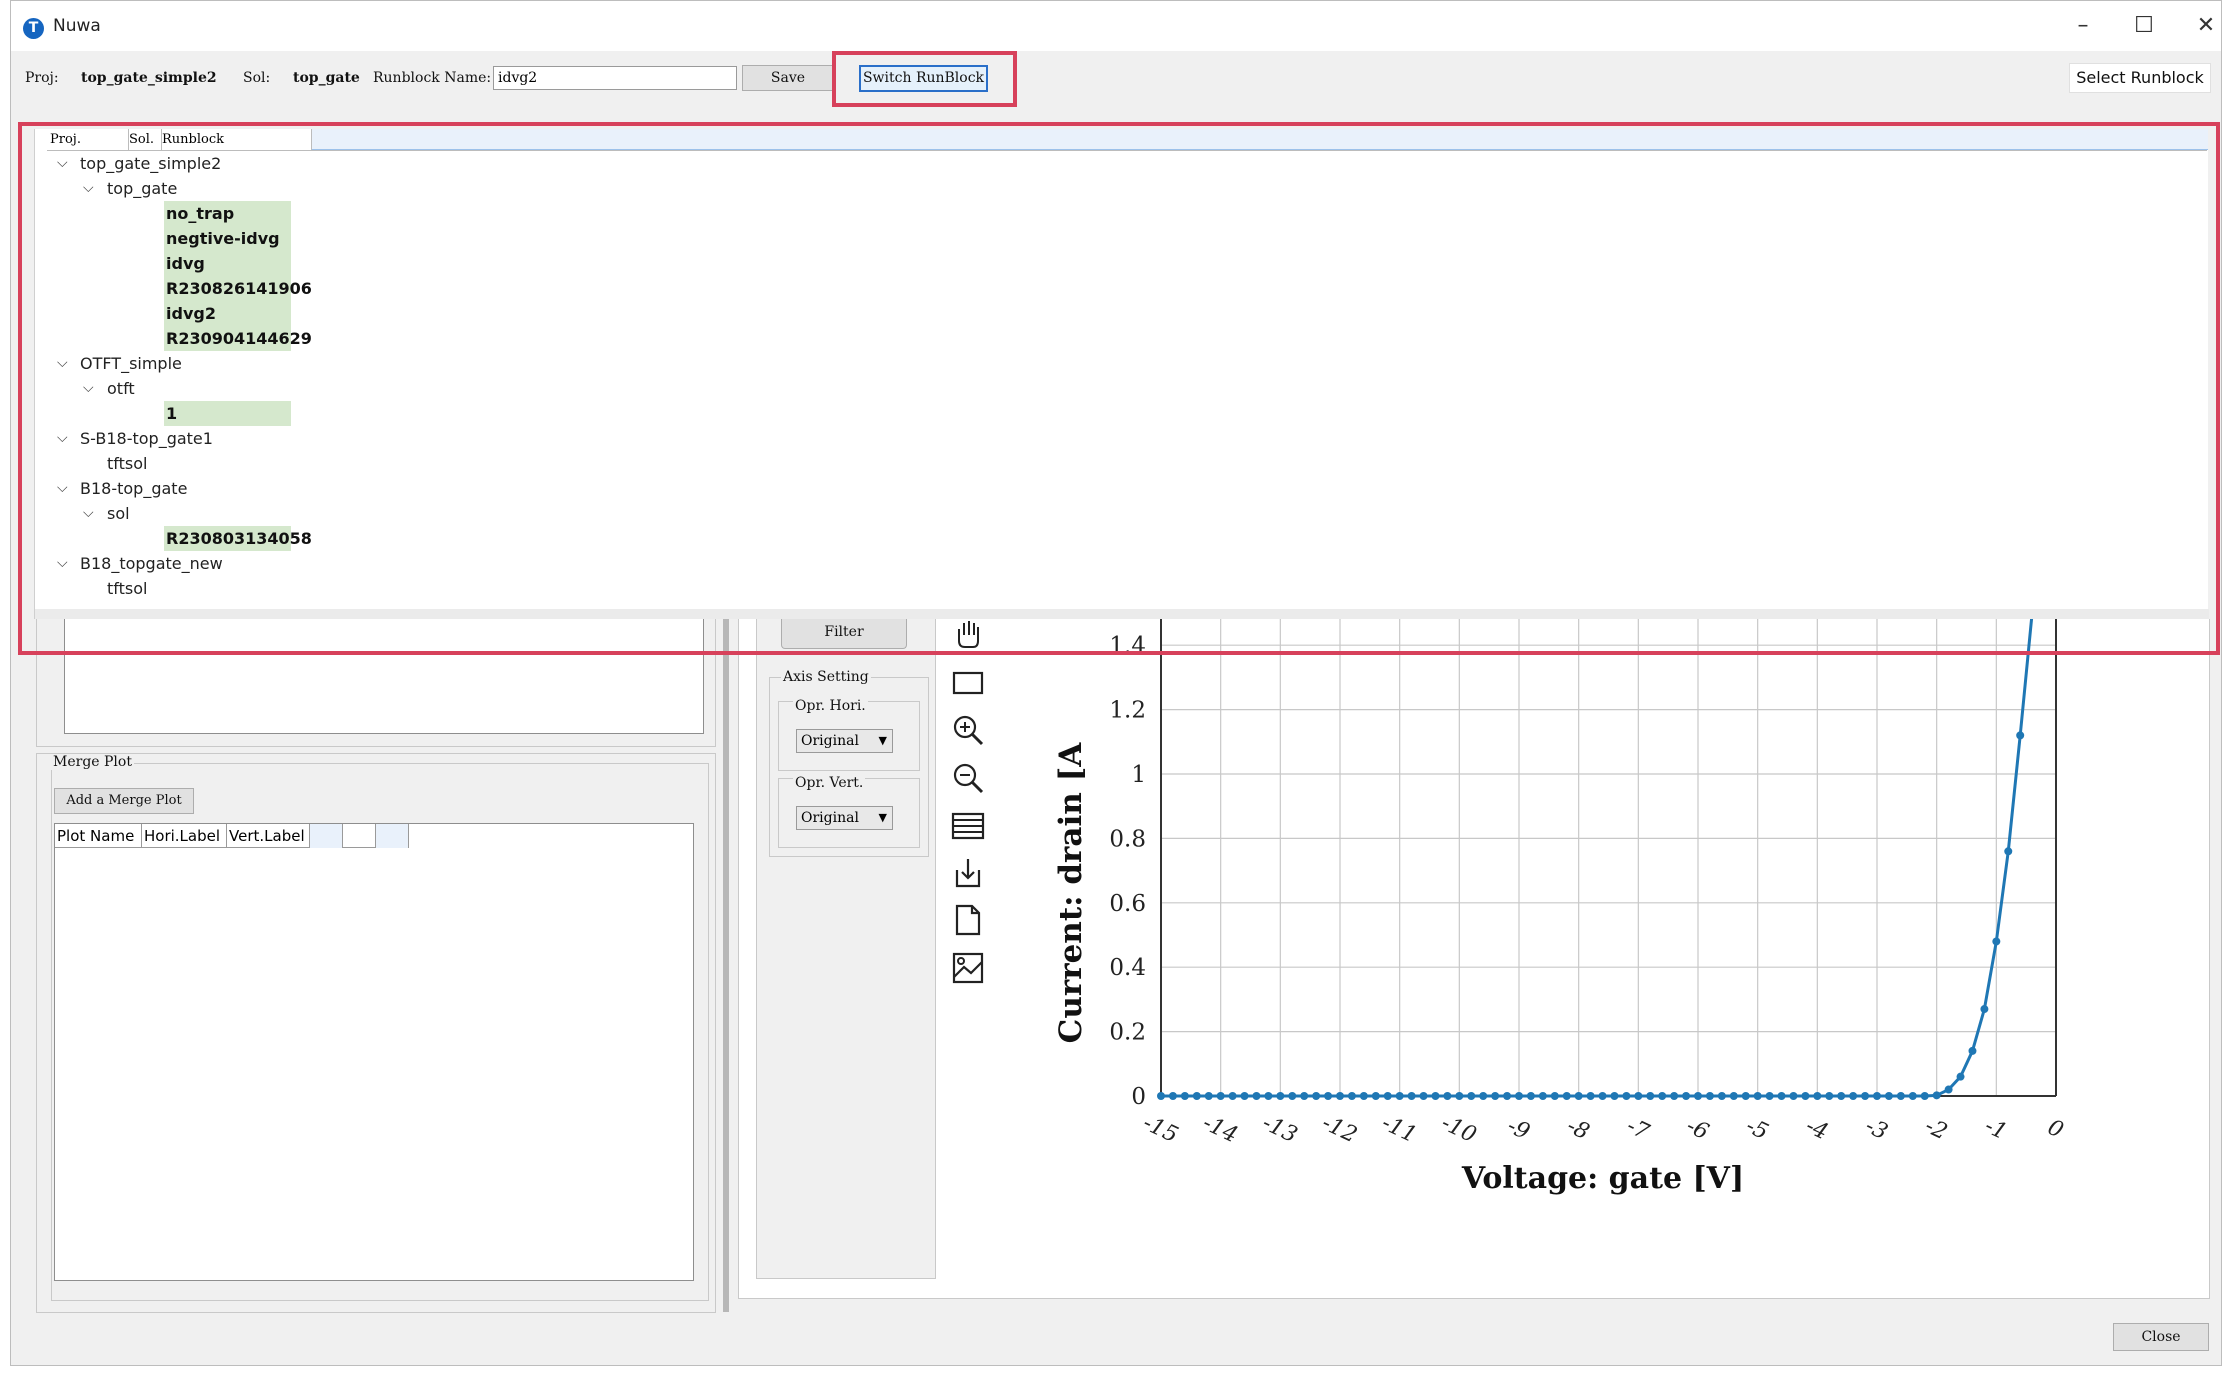  What do you see at coordinates (1127, 711) in the screenshot?
I see `y-tick-label: 1.2` at bounding box center [1127, 711].